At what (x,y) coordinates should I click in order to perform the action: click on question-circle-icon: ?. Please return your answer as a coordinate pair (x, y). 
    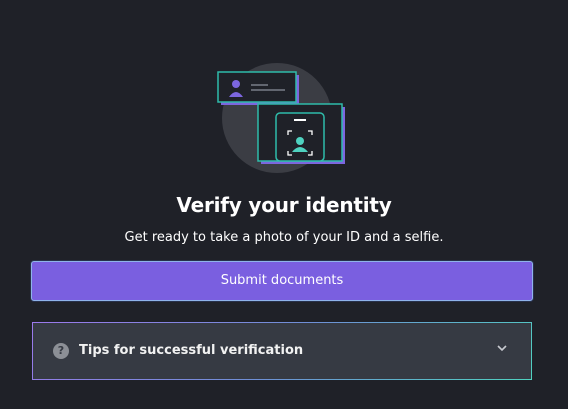
    Looking at the image, I should click on (61, 351).